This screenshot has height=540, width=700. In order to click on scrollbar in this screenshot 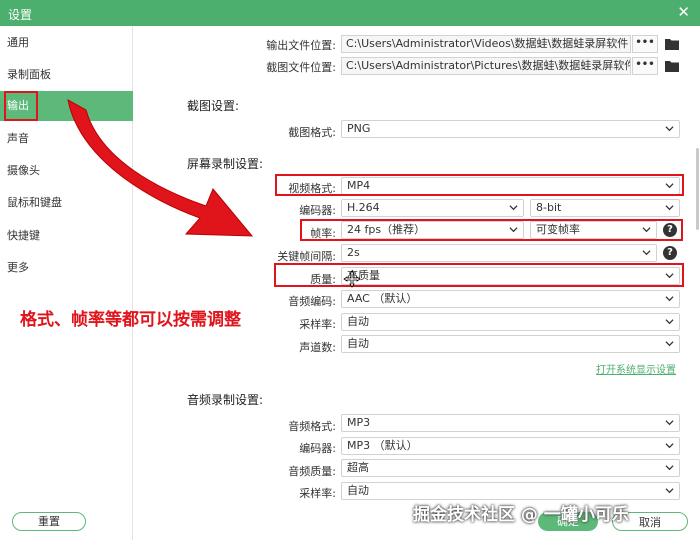, I will do `click(697, 189)`.